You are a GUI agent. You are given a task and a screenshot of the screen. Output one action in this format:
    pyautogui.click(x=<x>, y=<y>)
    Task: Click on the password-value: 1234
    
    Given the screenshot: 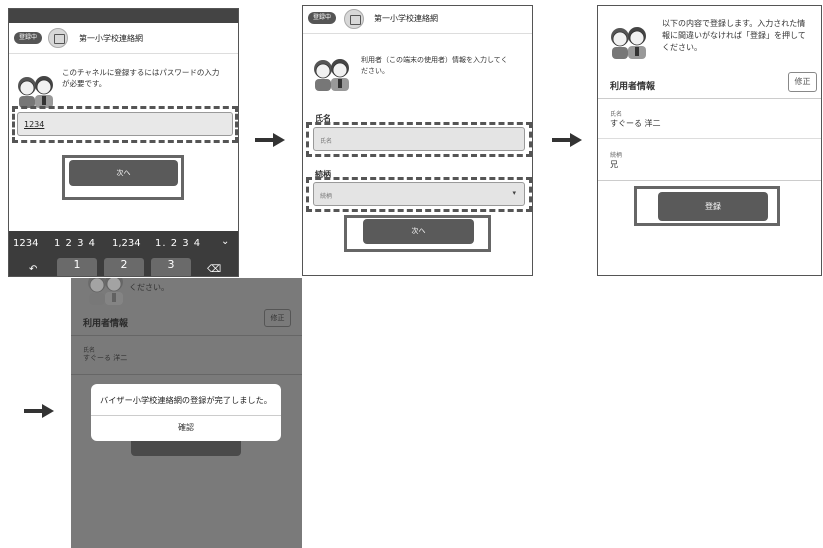 What is the action you would take?
    pyautogui.click(x=34, y=124)
    